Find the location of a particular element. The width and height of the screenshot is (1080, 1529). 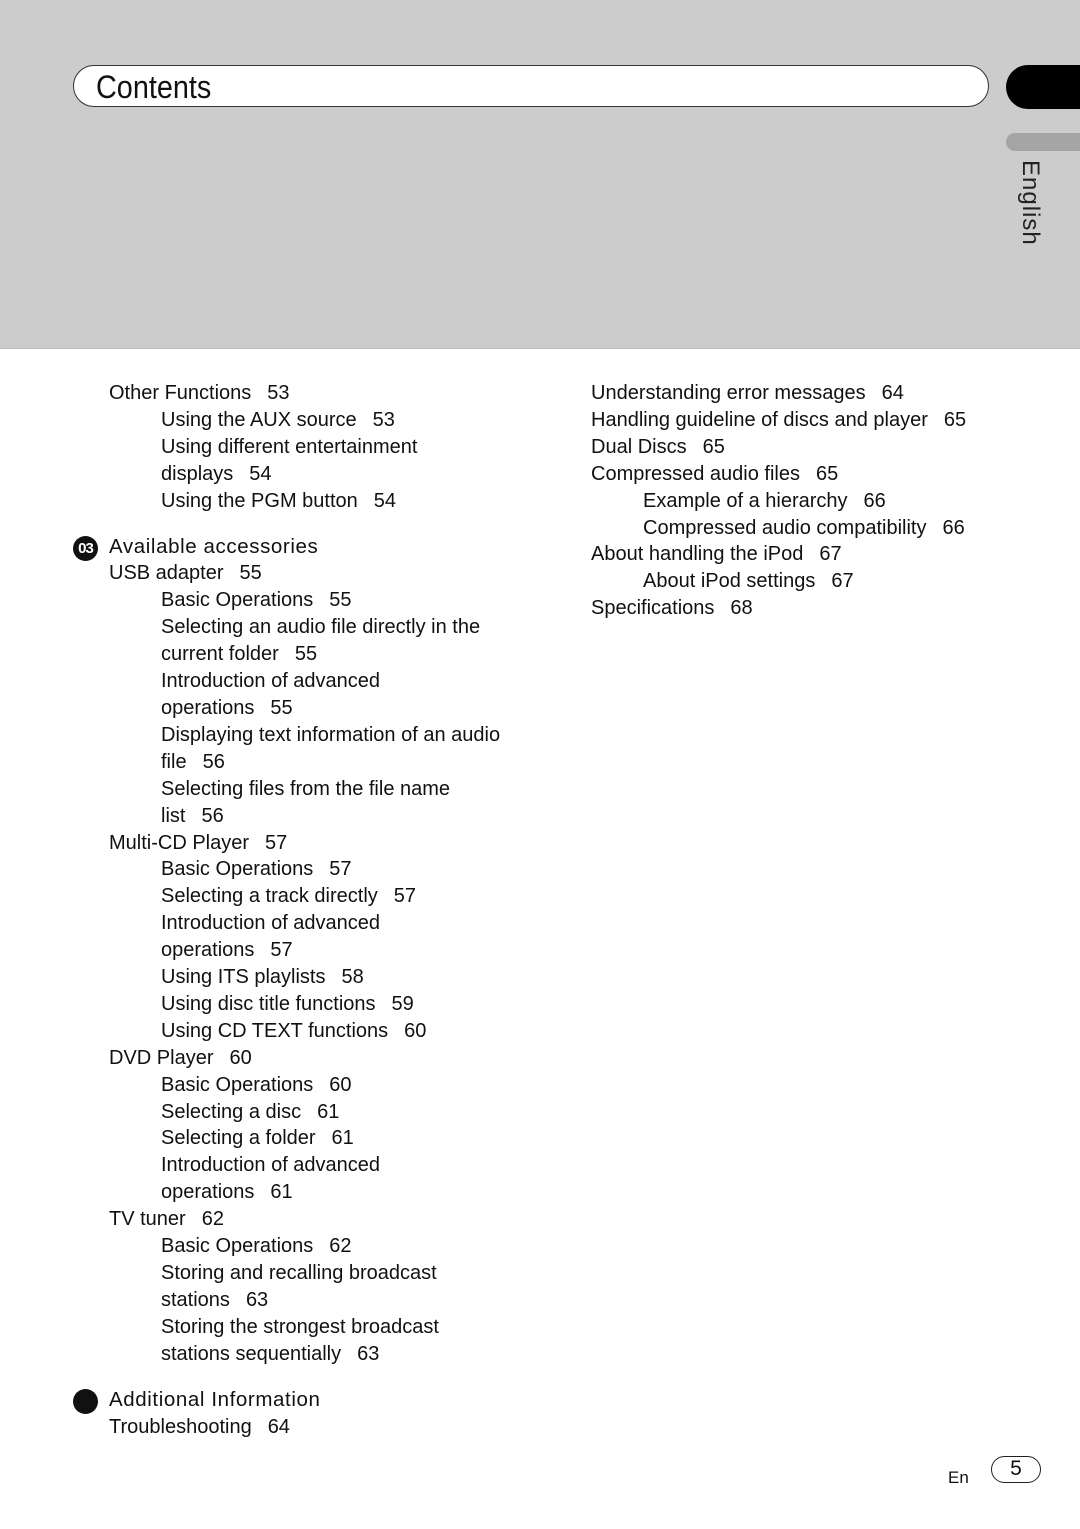

toc-subentry: Using the PGM button 54 is located at coordinates (329, 501).